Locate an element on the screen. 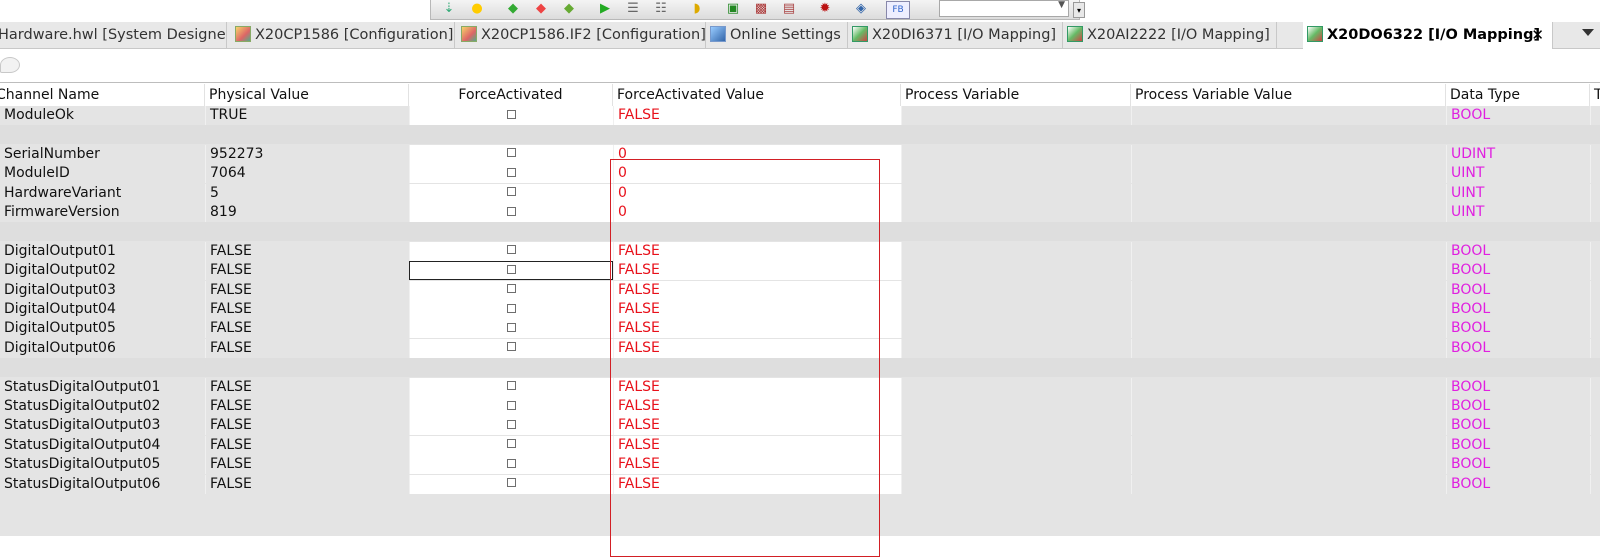  table-row: StatusDigitalOutput01 FALSE FALSE BOOL is located at coordinates (800, 387).